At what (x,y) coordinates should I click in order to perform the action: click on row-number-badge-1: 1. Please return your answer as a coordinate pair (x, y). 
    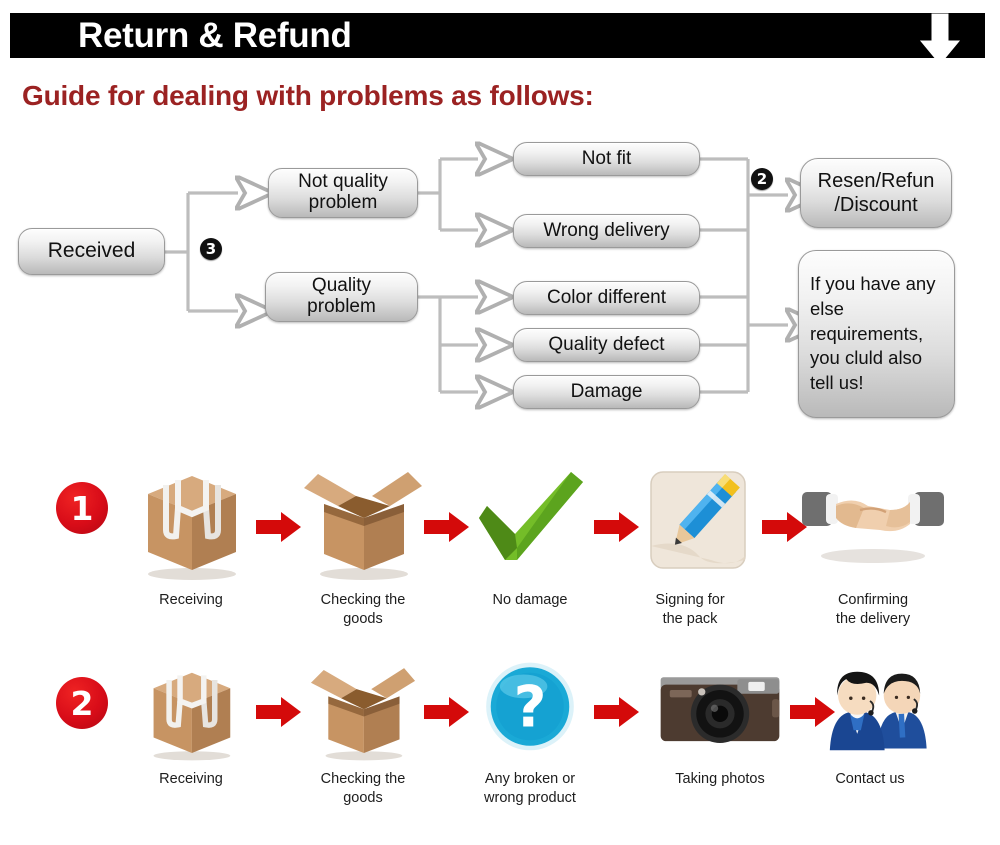
    Looking at the image, I should click on (82, 508).